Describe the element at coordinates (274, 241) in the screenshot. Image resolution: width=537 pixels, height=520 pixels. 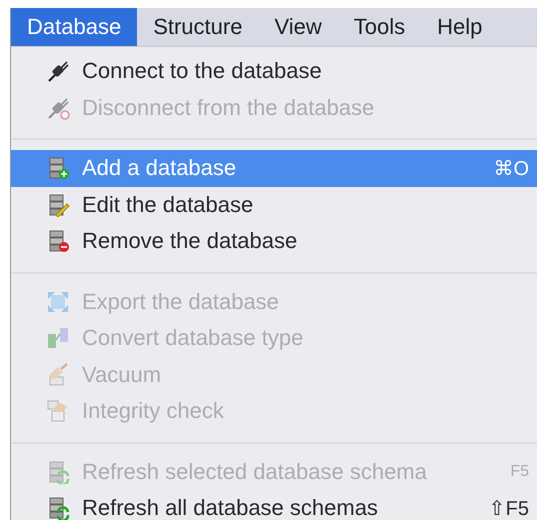
I see `menu-item: Remove the database` at that location.